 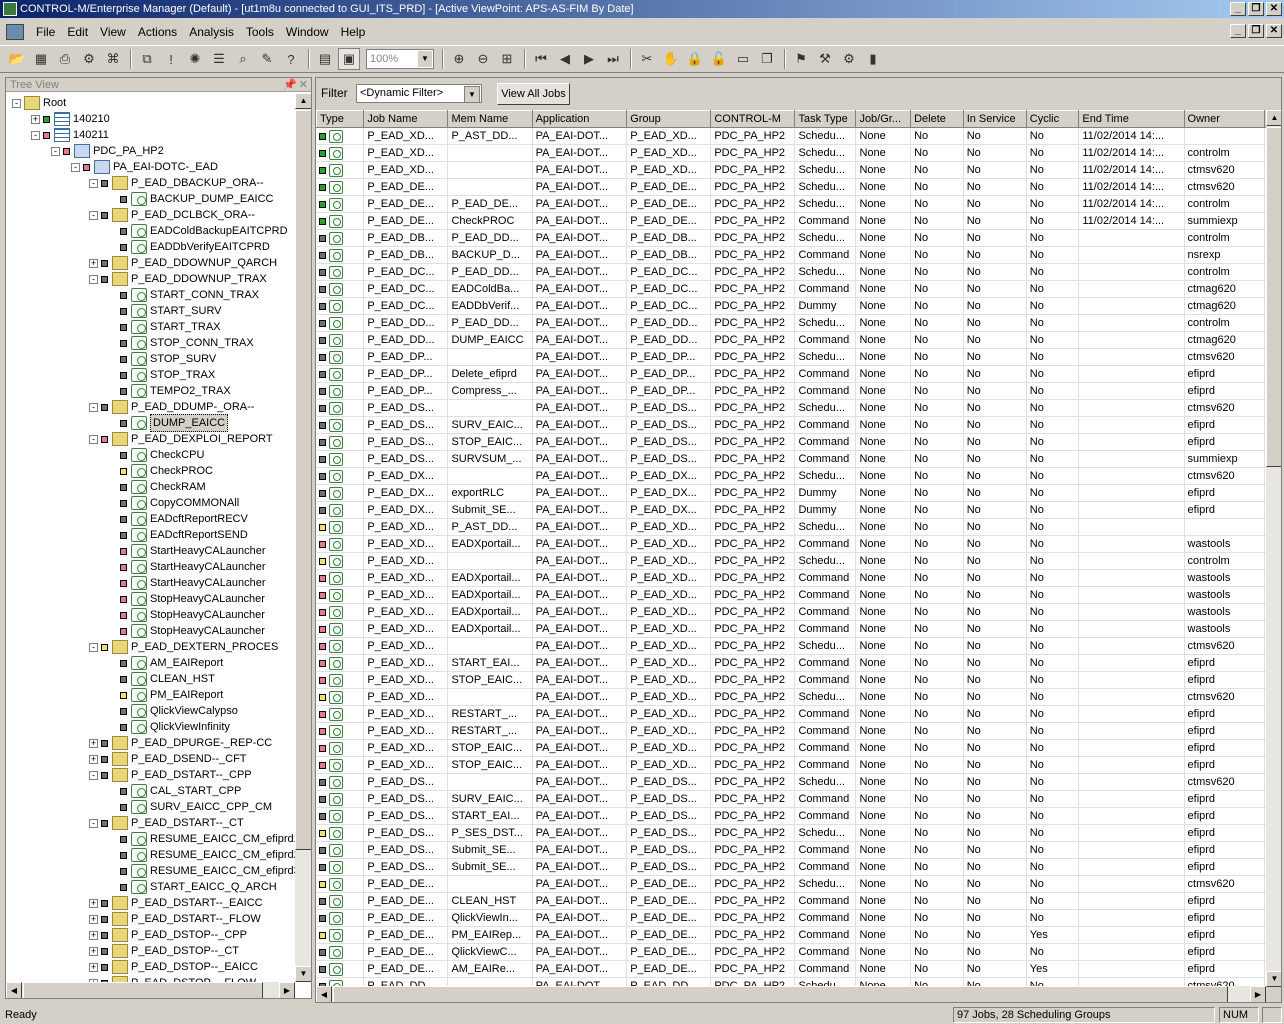 What do you see at coordinates (533, 94) in the screenshot?
I see `view-all-jobs-button: View All Jobs` at bounding box center [533, 94].